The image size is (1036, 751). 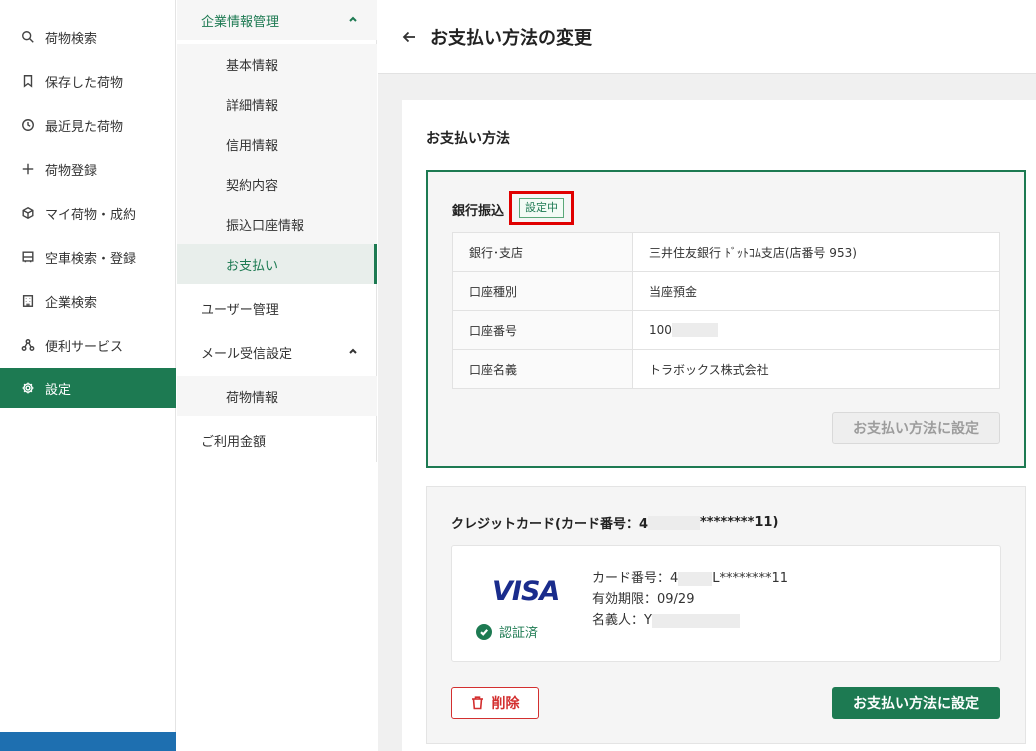 I want to click on card-number-line: カード番号：4 L********11, so click(x=690, y=578).